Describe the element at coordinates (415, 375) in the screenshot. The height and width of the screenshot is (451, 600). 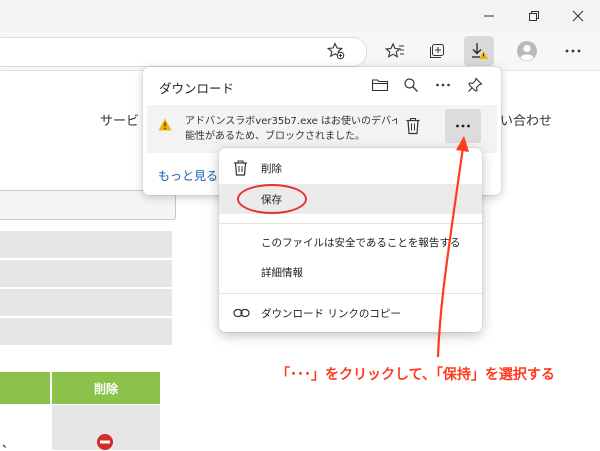
I see `instruction-text: 「･･･」をクリックして、「保持」を選択する` at that location.